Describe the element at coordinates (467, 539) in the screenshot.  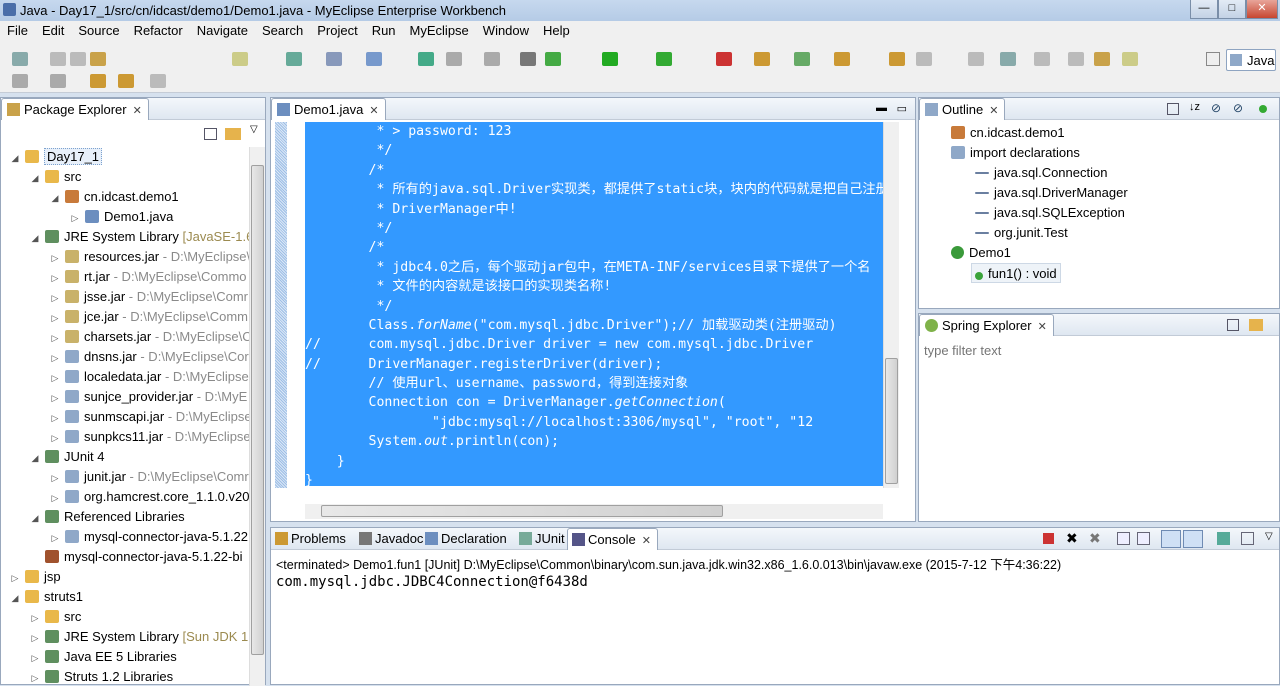
I see `tab-declaration: Declaration` at that location.